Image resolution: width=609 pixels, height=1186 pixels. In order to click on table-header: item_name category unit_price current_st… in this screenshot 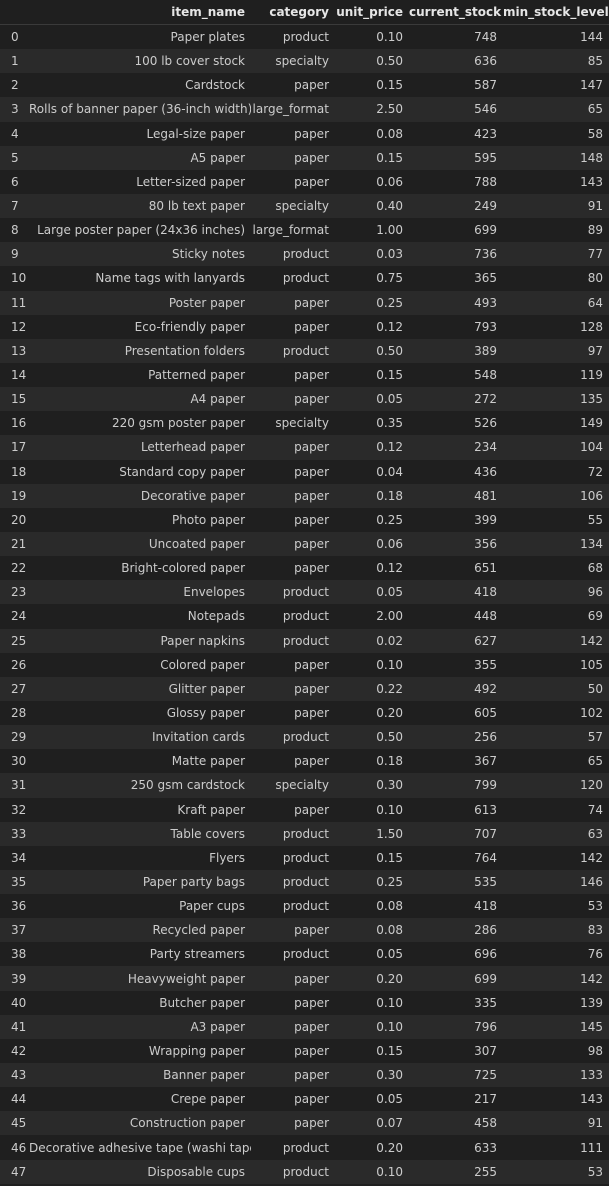, I will do `click(304, 12)`.